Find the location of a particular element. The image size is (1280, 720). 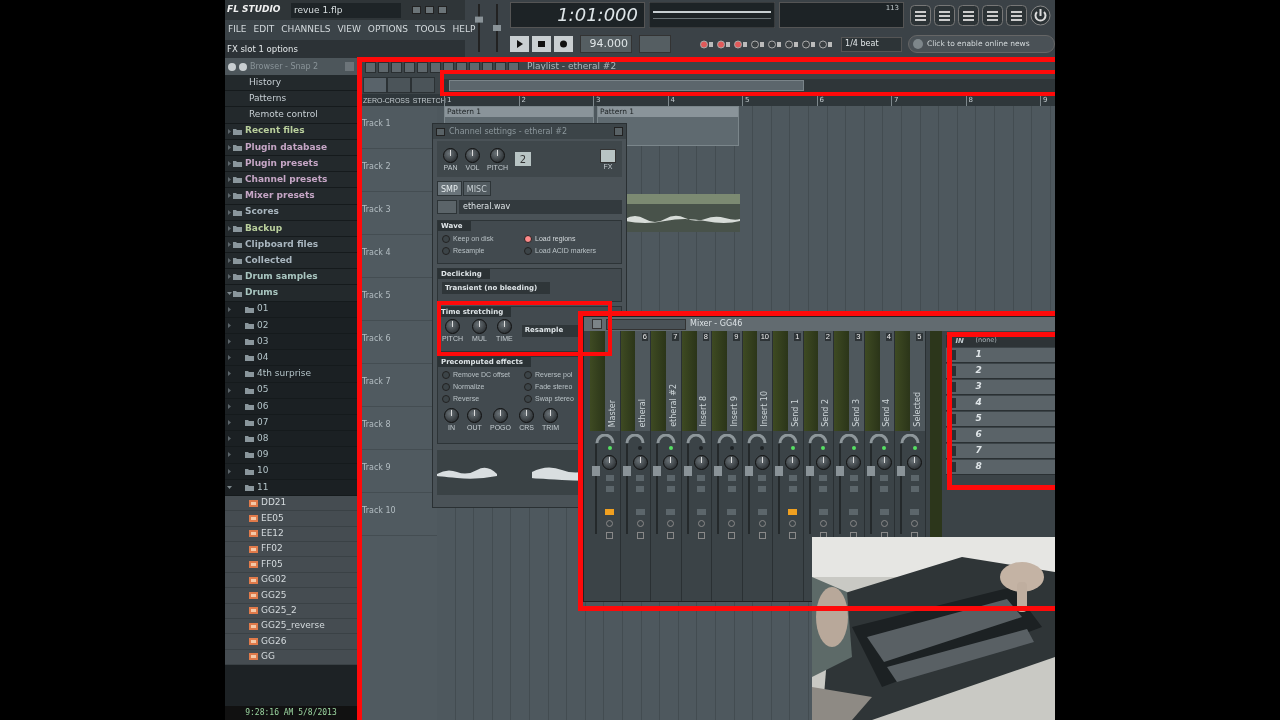

track-label: Track 10 is located at coordinates (379, 510).